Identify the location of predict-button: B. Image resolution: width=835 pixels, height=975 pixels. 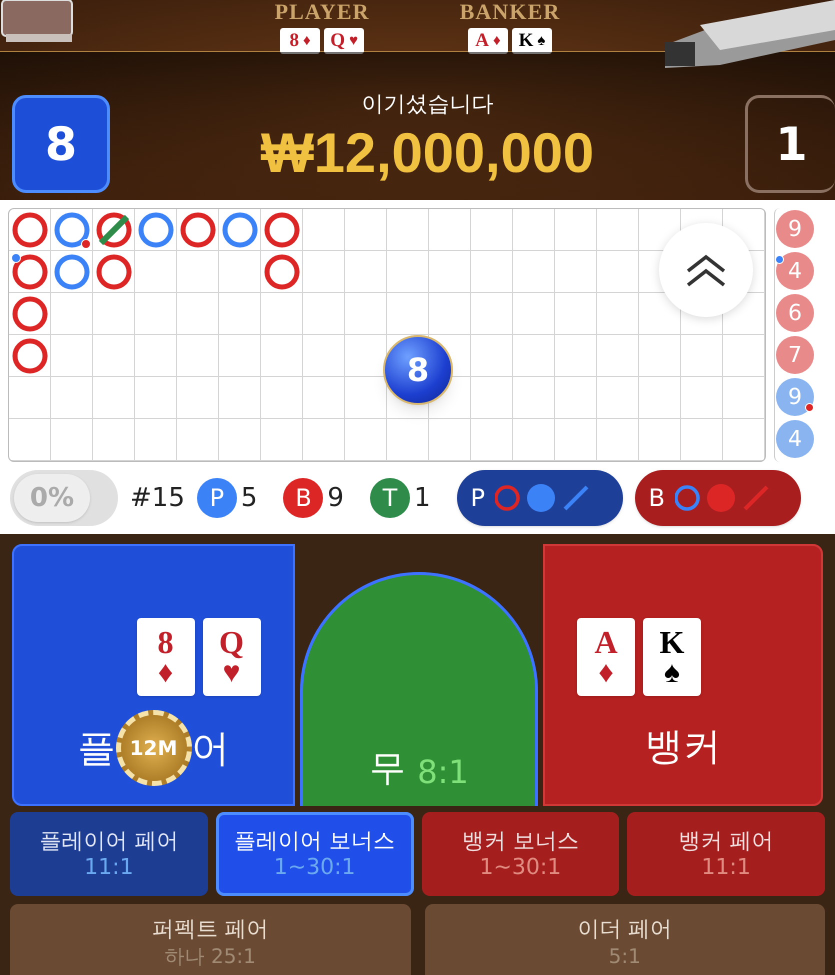
(717, 498).